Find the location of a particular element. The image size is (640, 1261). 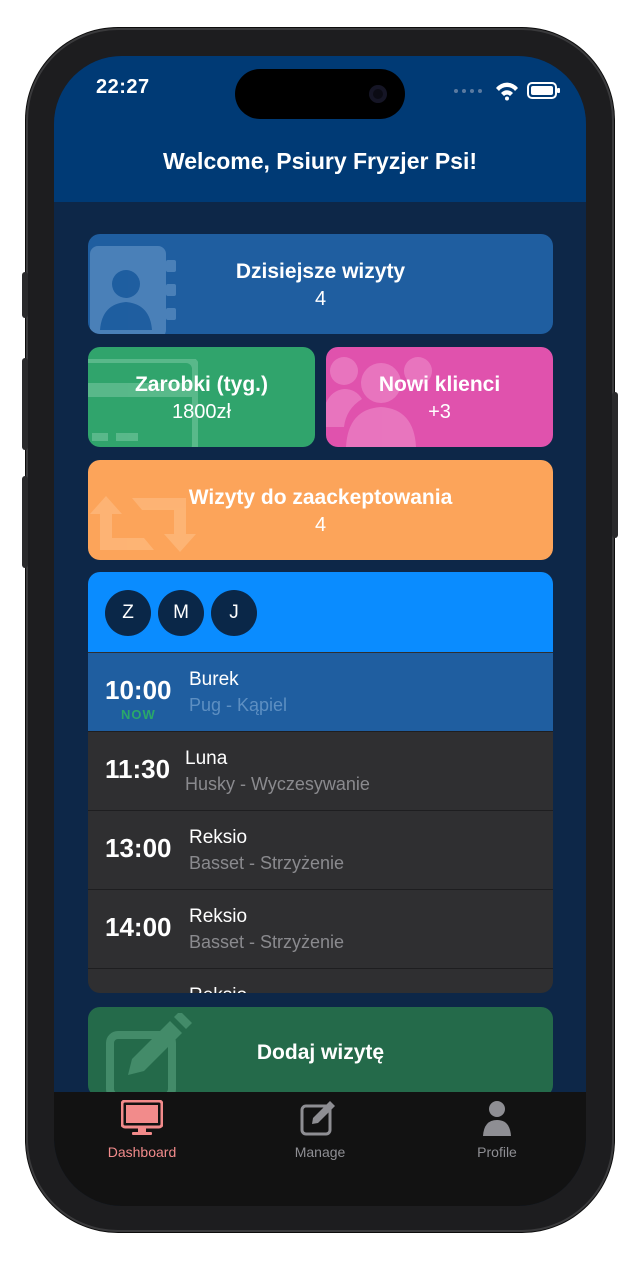

add-appointment-label: Dodaj wizytę is located at coordinates (320, 1052).